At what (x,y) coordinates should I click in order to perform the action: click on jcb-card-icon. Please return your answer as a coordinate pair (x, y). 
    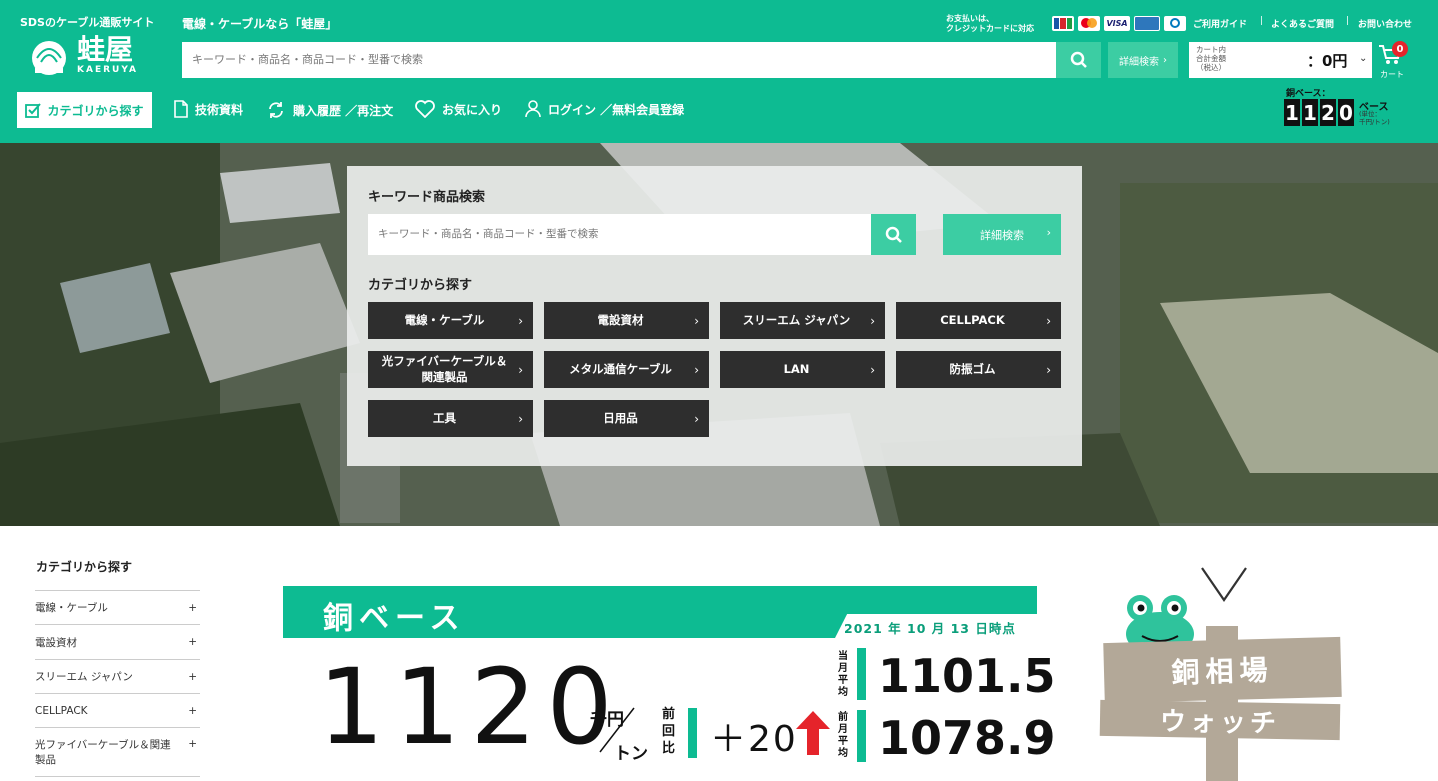
    Looking at the image, I should click on (1063, 23).